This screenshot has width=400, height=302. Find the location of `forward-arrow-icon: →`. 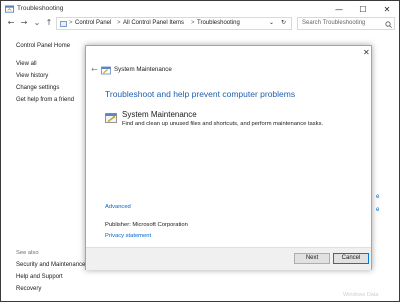

forward-arrow-icon: → is located at coordinates (24, 23).